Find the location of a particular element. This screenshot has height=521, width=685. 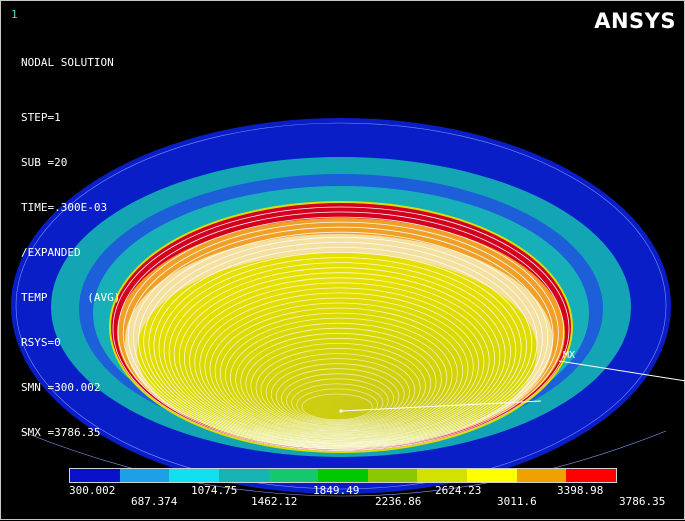

info-line: SMX =3786.35 is located at coordinates (61, 432).